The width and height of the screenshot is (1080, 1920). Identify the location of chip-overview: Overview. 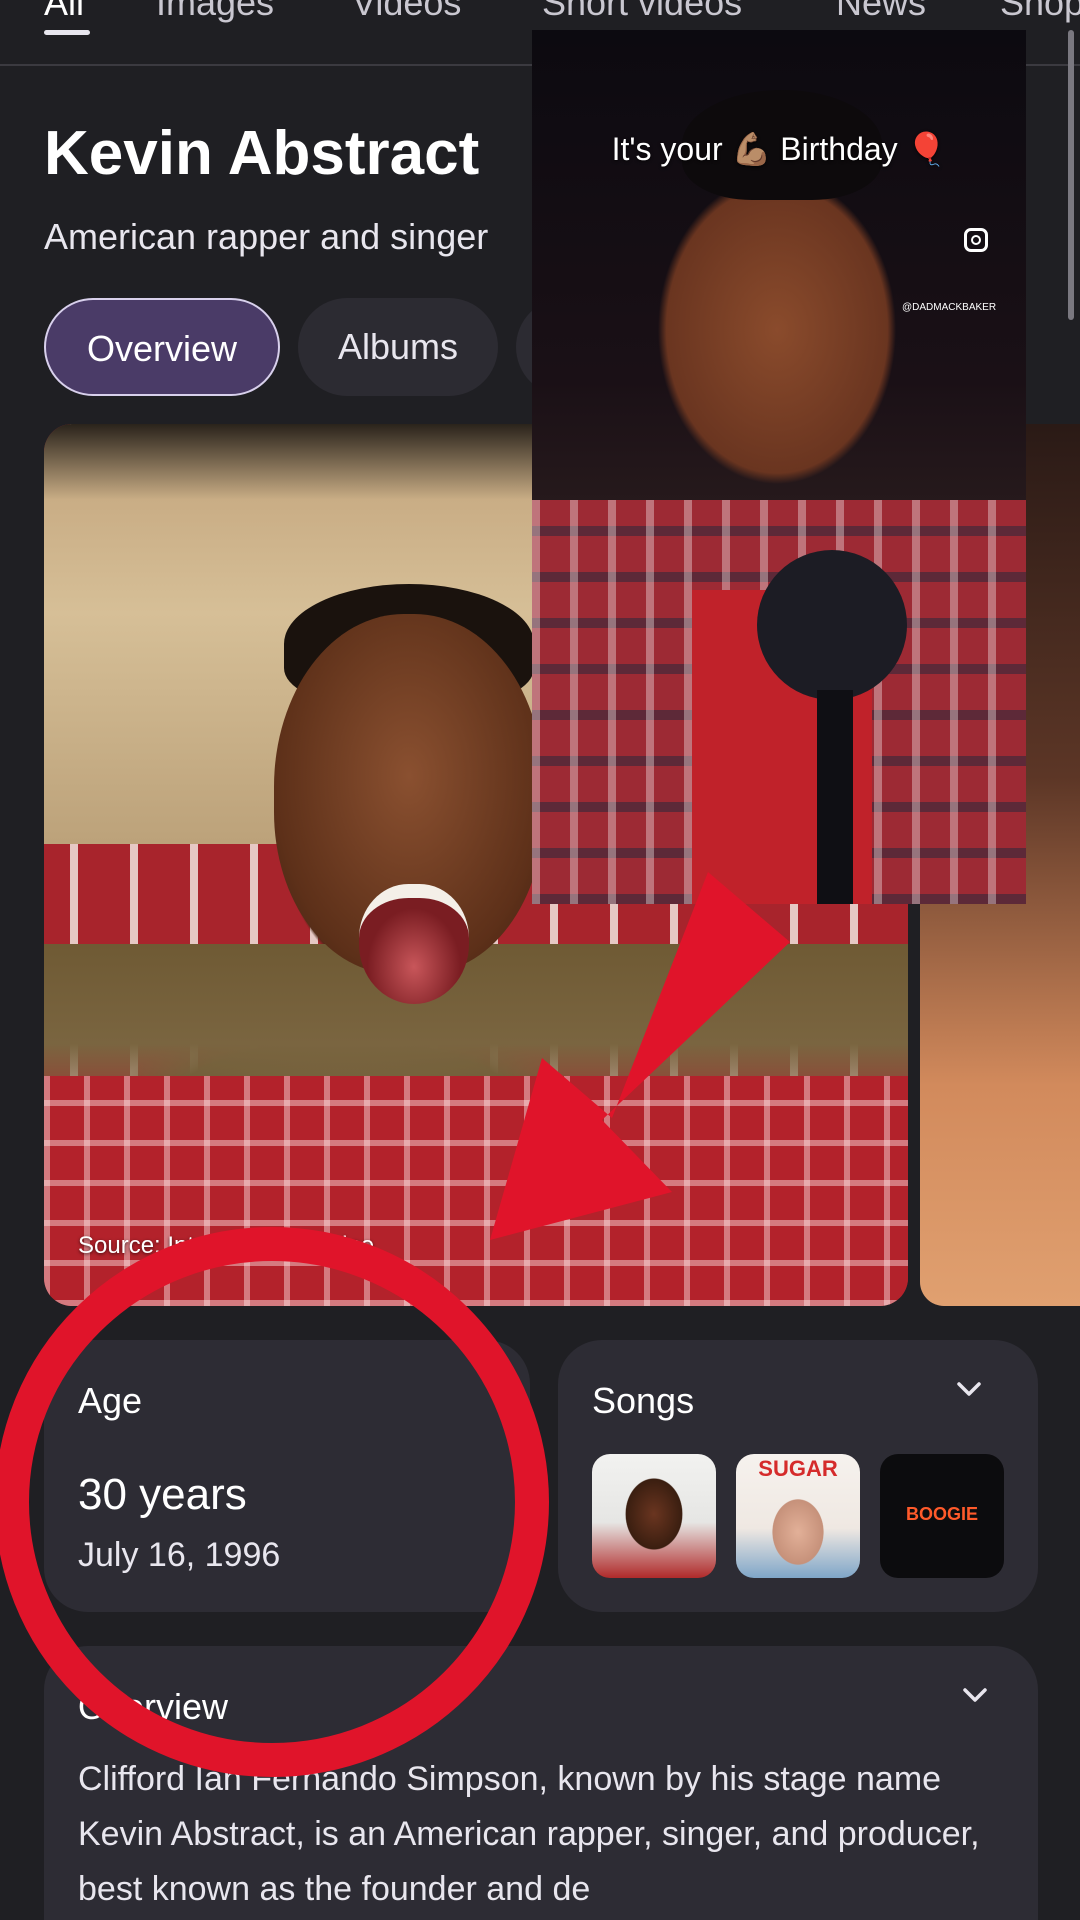
(162, 347).